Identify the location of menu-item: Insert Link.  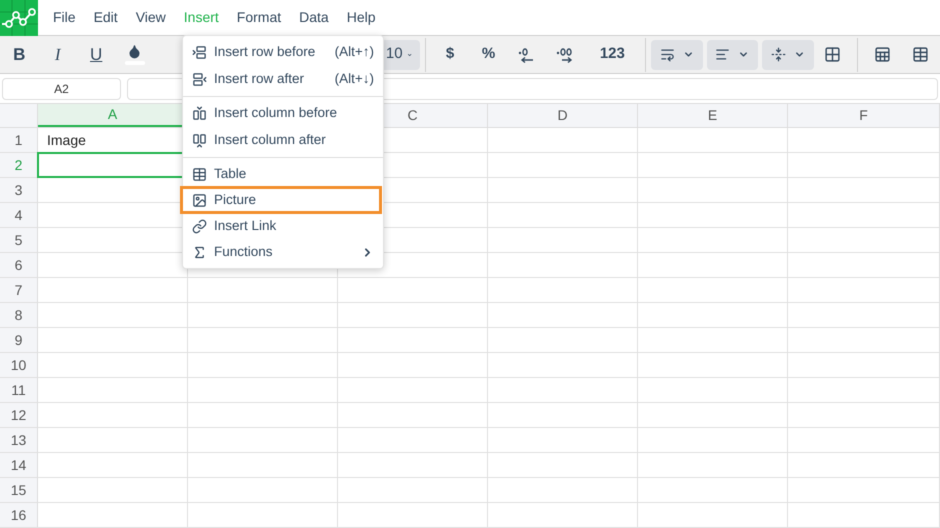
(283, 226).